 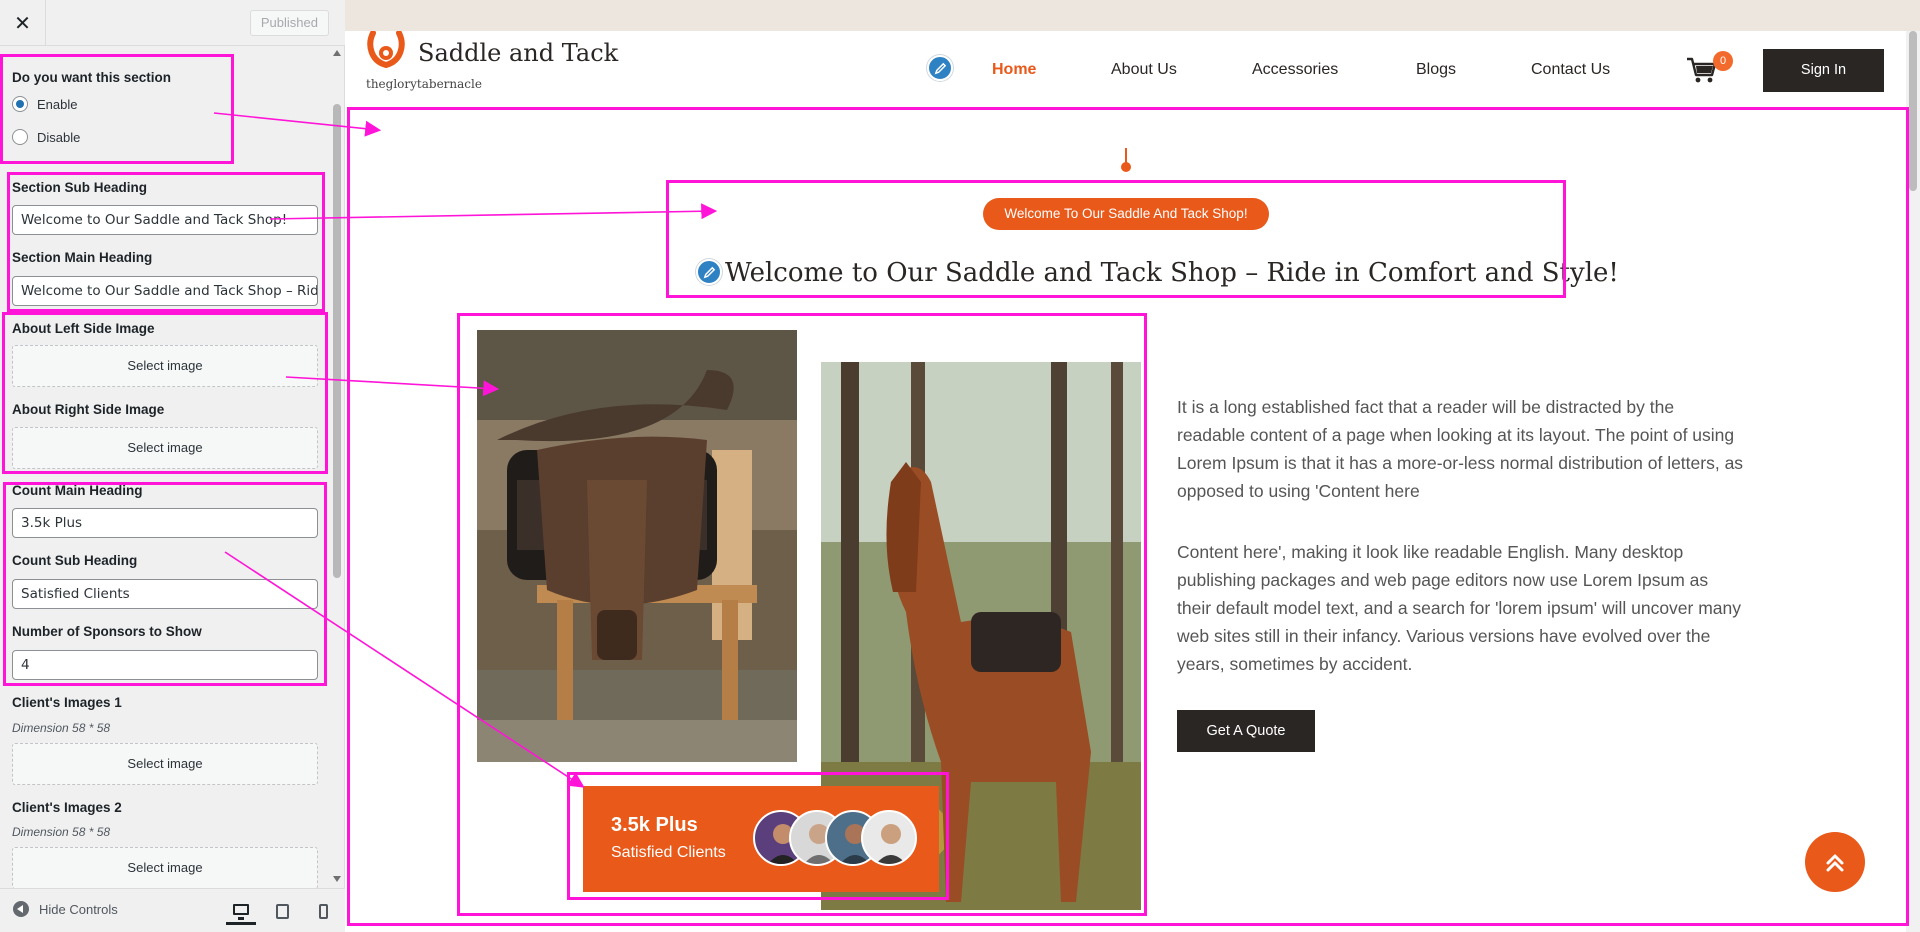 I want to click on customizer-footer: Hide Controls, so click(x=172, y=910).